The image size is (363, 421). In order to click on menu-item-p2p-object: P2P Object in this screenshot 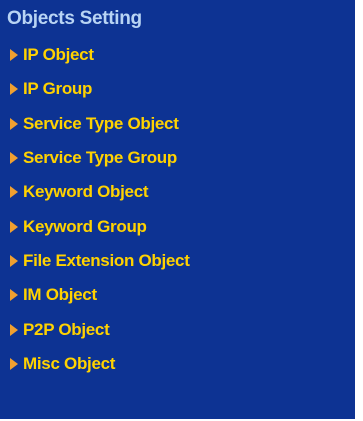, I will do `click(100, 329)`.